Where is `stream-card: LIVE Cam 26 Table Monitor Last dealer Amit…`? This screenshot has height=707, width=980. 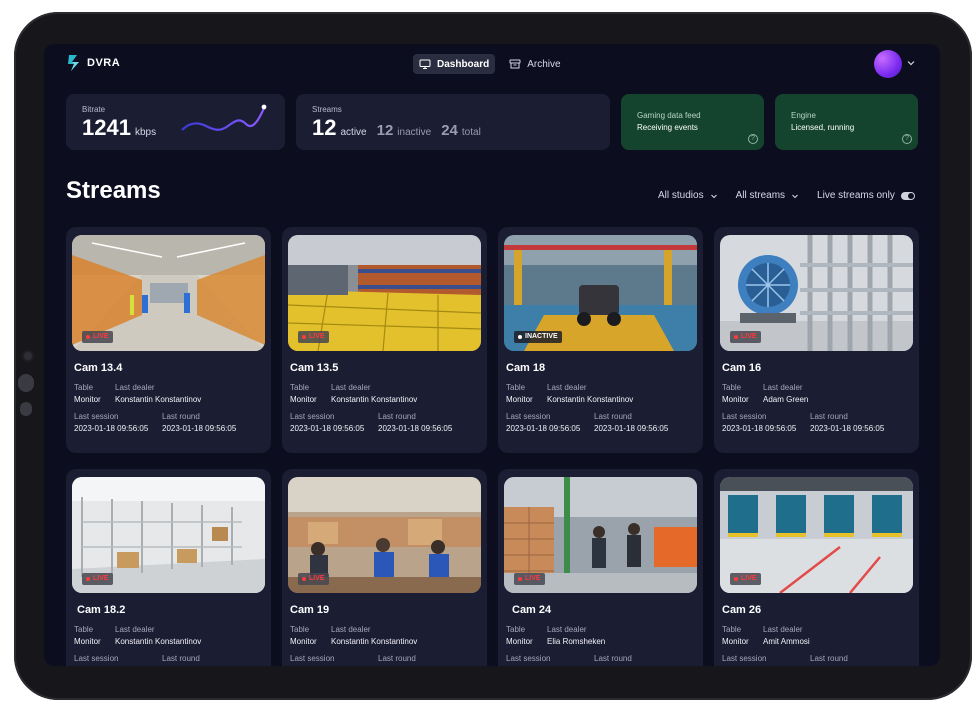
stream-card: LIVE Cam 26 Table Monitor Last dealer Amit… is located at coordinates (816, 567).